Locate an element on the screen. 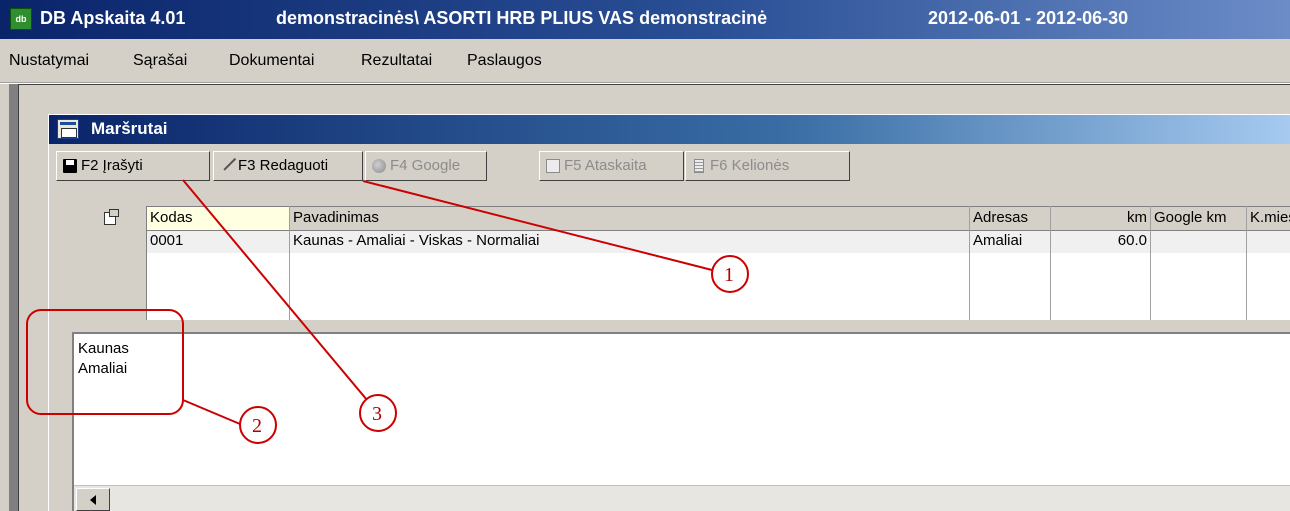 The image size is (1290, 511). cell-kodas: 0001 is located at coordinates (218, 242).